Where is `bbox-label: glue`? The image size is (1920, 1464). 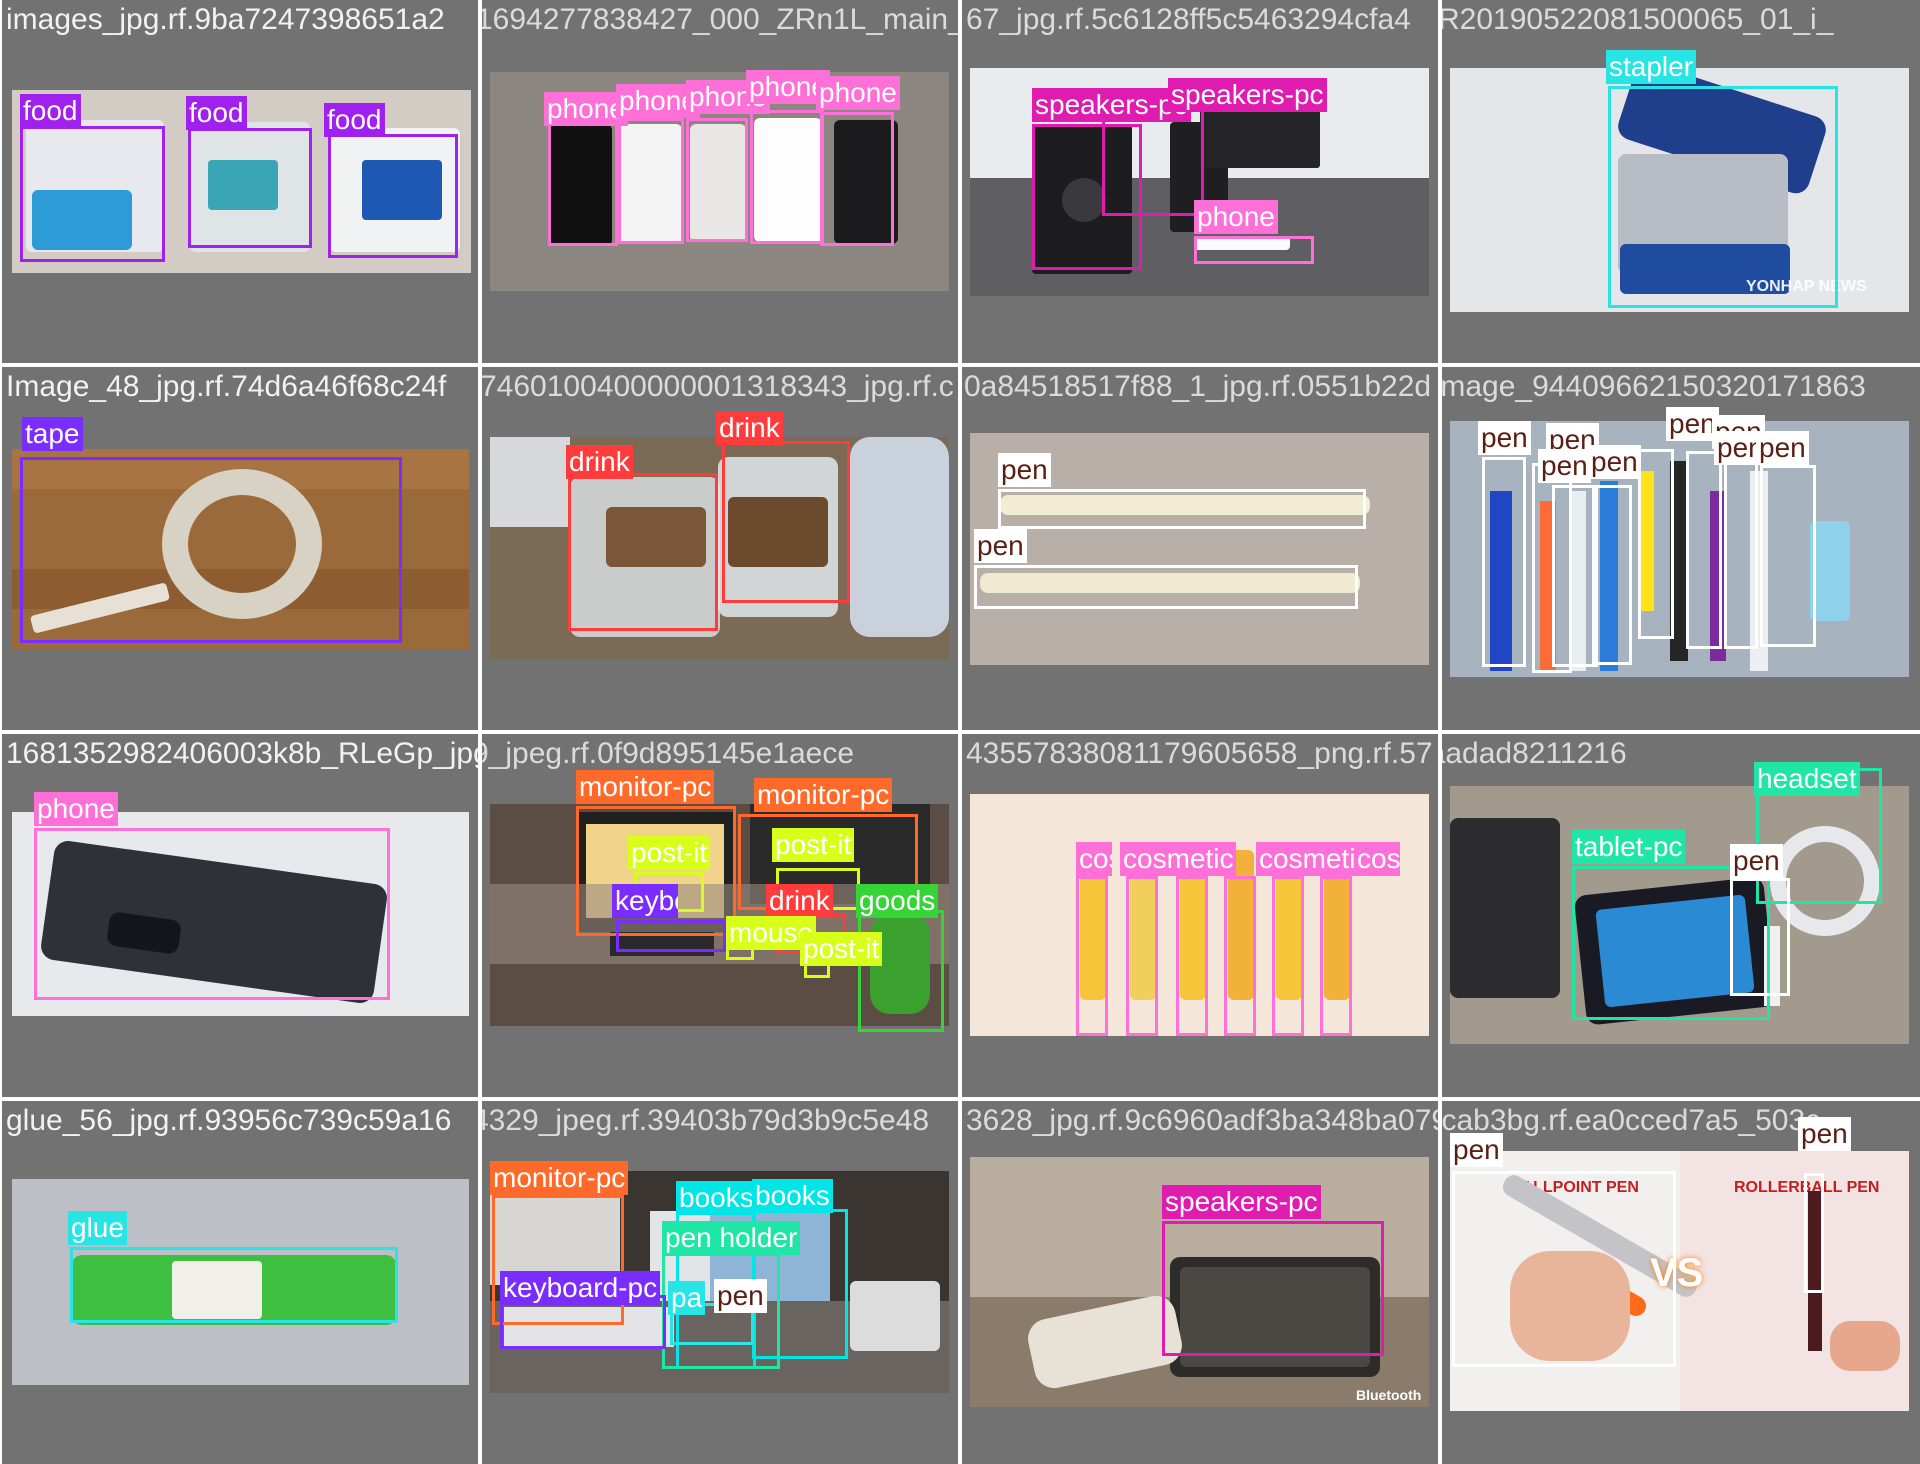
bbox-label: glue is located at coordinates (97, 1228).